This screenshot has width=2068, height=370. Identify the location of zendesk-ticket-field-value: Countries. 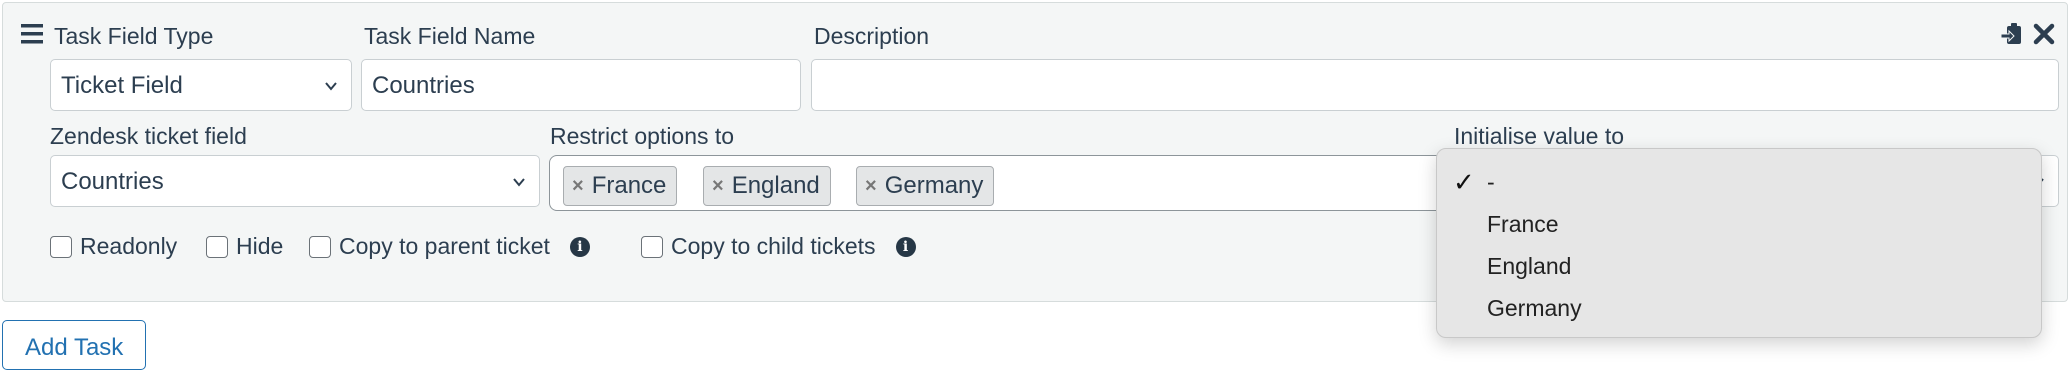
(112, 181).